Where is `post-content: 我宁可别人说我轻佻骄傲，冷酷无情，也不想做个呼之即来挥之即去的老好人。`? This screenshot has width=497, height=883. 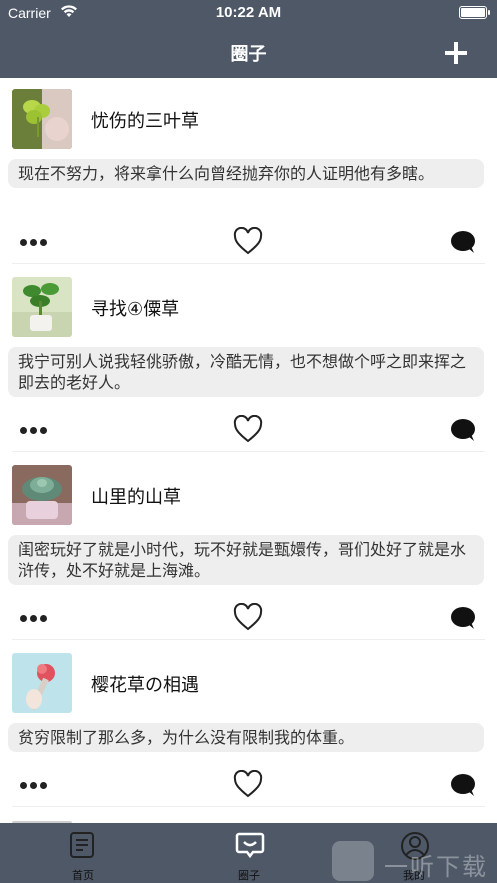
post-content: 我宁可别人说我轻佻骄傲，冷酷无情，也不想做个呼之即来挥之即去的老好人。 is located at coordinates (246, 372).